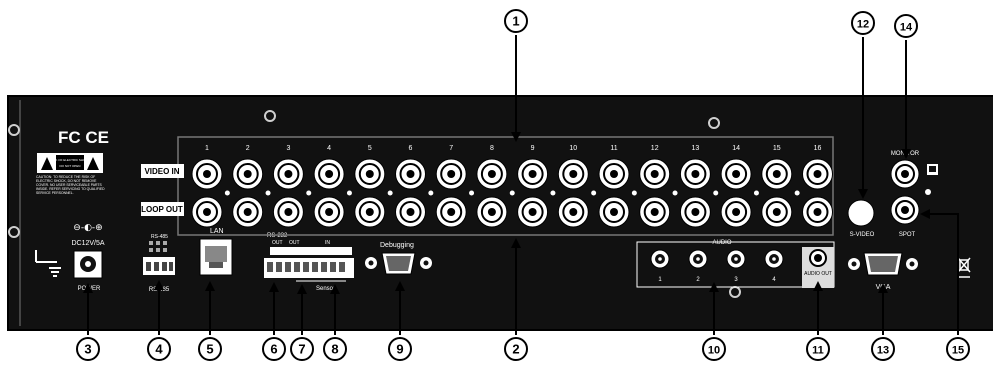 The height and width of the screenshot is (379, 993). Describe the element at coordinates (573, 148) in the screenshot. I see `channel-number: 10` at that location.